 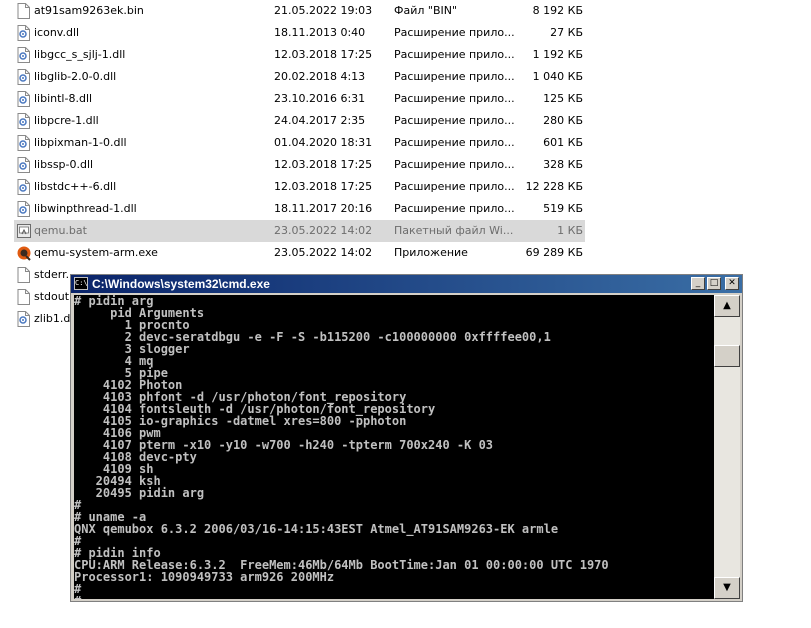 What do you see at coordinates (557, 76) in the screenshot?
I see `file-size: 1 040 КБ` at bounding box center [557, 76].